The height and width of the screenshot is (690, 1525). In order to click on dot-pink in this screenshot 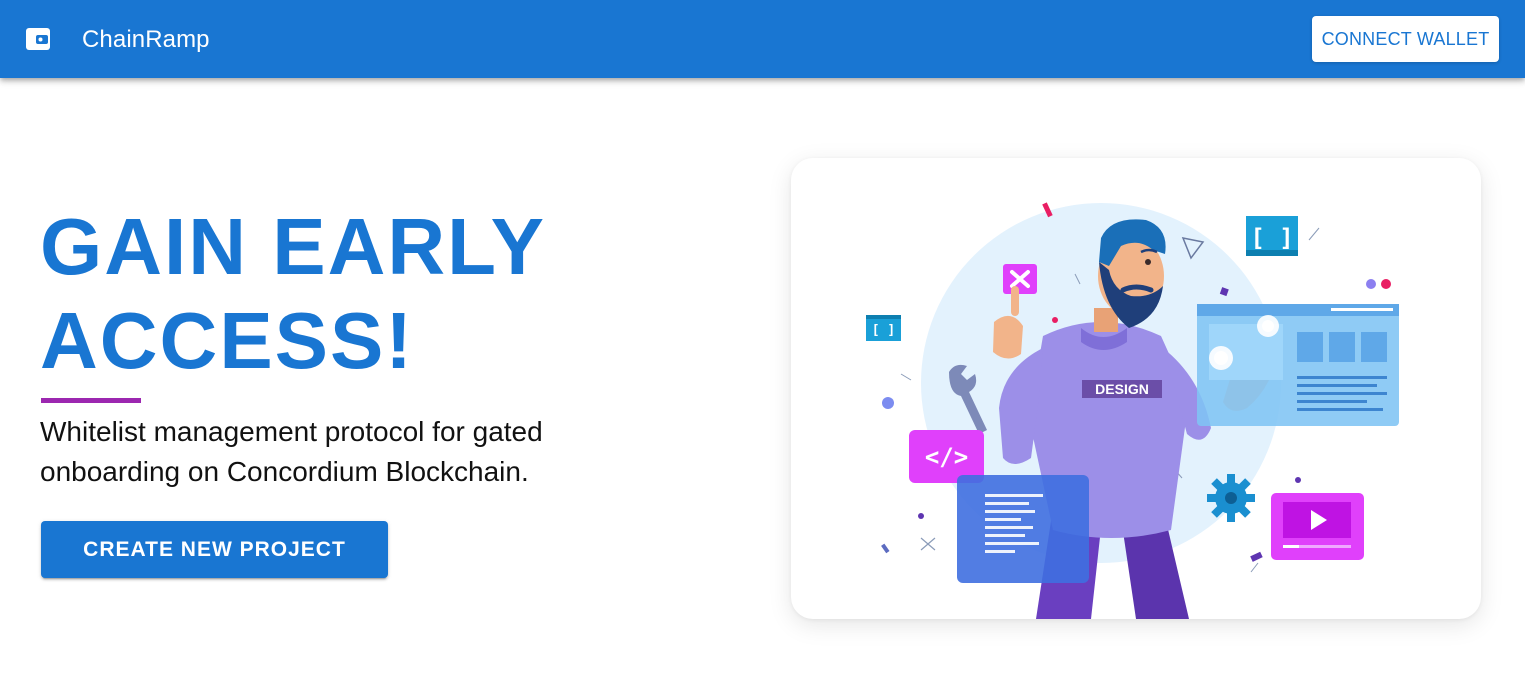, I will do `click(1386, 284)`.